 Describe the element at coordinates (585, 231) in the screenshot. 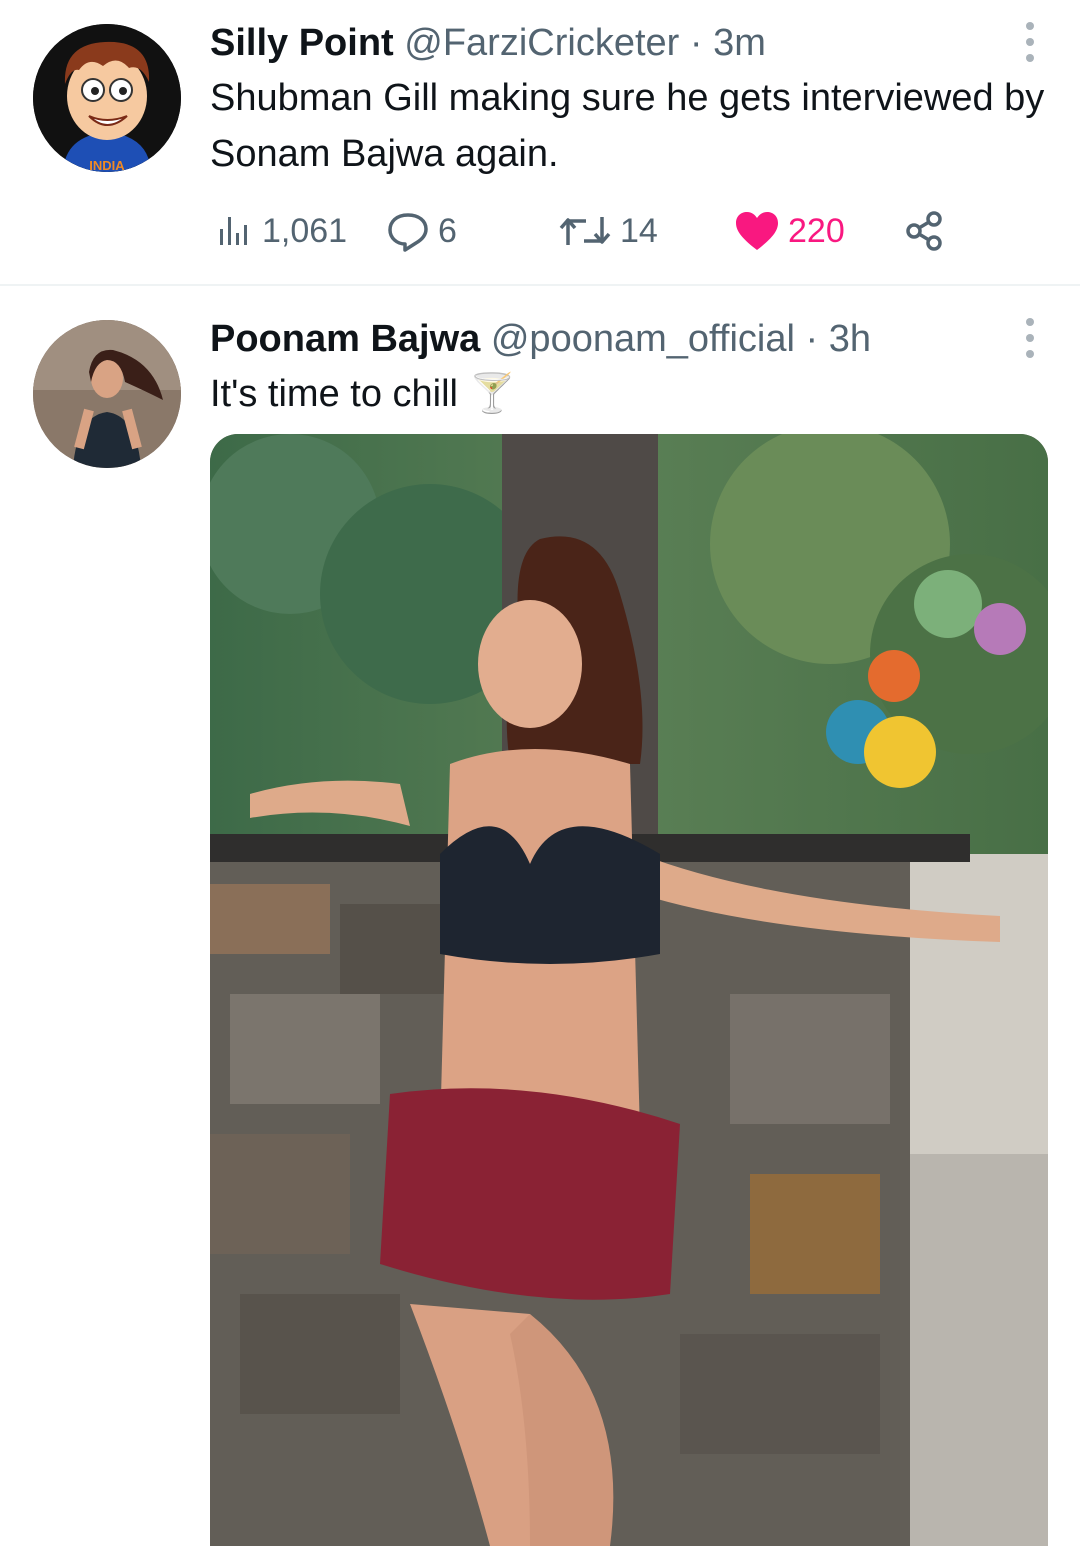

I see `retweet-icon` at that location.